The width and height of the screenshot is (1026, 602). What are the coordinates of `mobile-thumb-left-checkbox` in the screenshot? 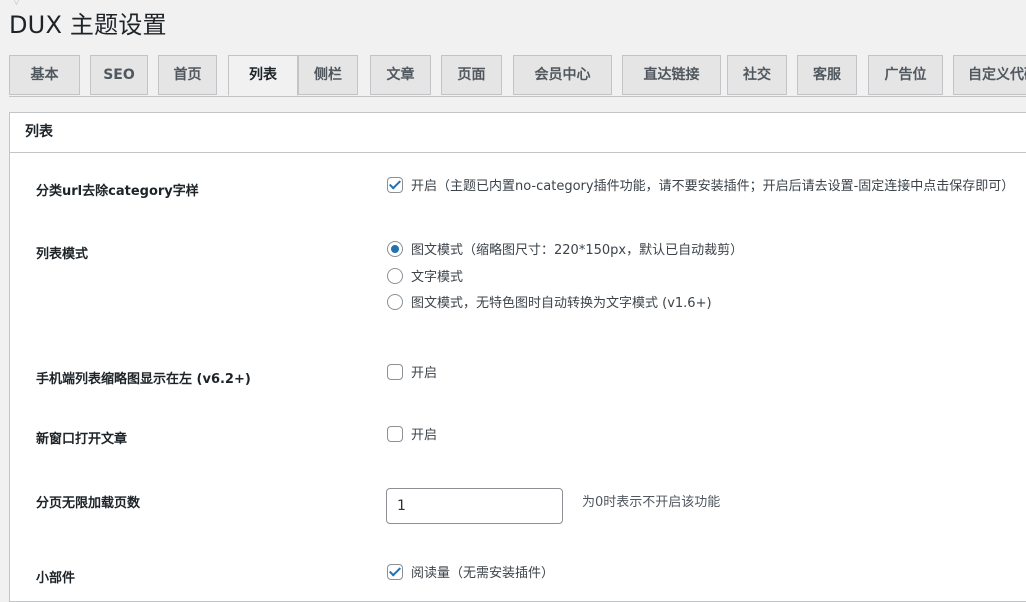 It's located at (395, 372).